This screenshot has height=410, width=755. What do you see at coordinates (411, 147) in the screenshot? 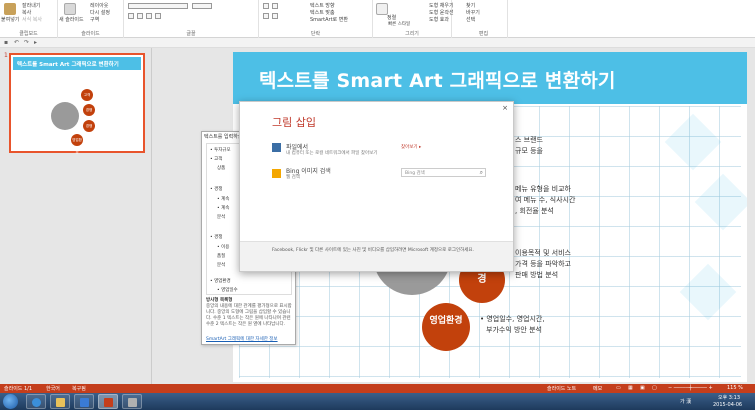
I see `browse-link: 찾아보기 ▸` at bounding box center [411, 147].